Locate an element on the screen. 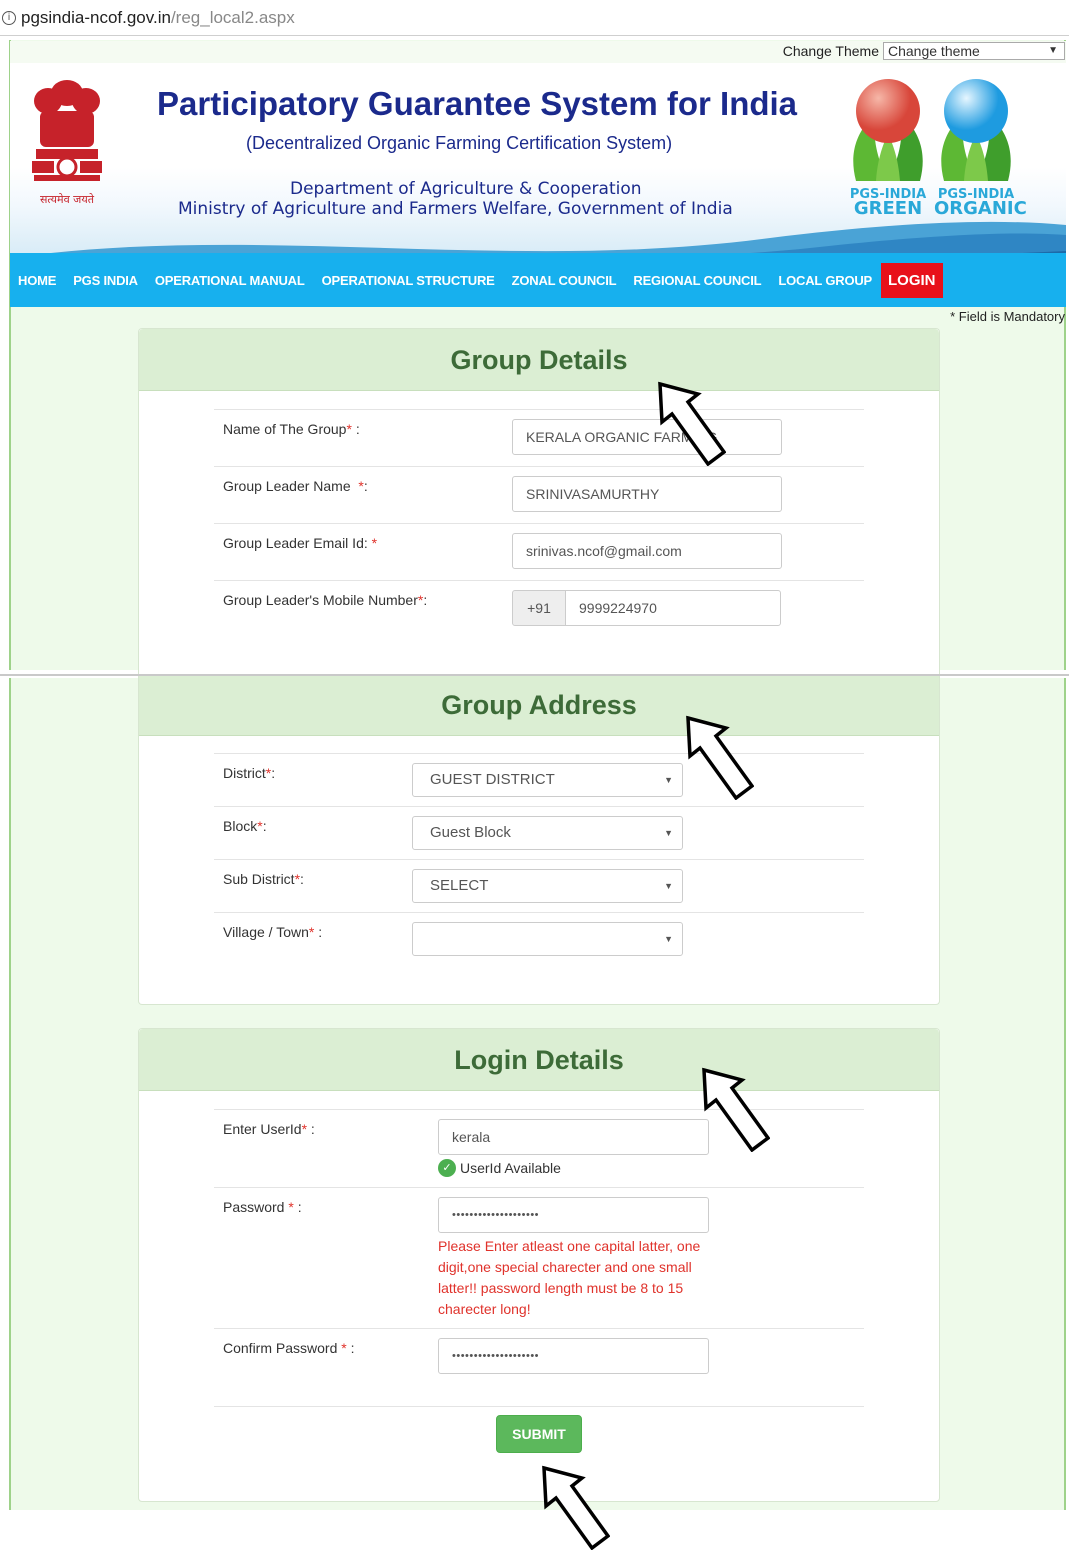 The image size is (1069, 1550). mobile-label: Group Leader's Mobile Number*: is located at coordinates (325, 600).